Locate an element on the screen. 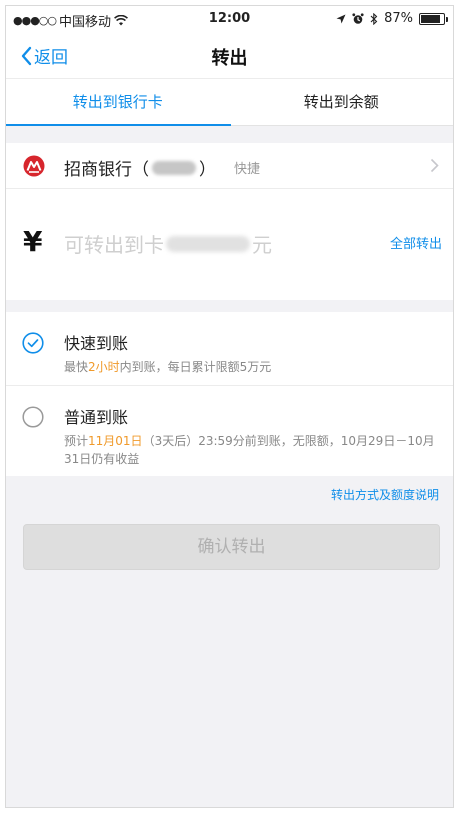 Image resolution: width=459 pixels, height=813 pixels. status-bar: ●●●○○ 中国移动 12:00 87% is located at coordinates (229, 19).